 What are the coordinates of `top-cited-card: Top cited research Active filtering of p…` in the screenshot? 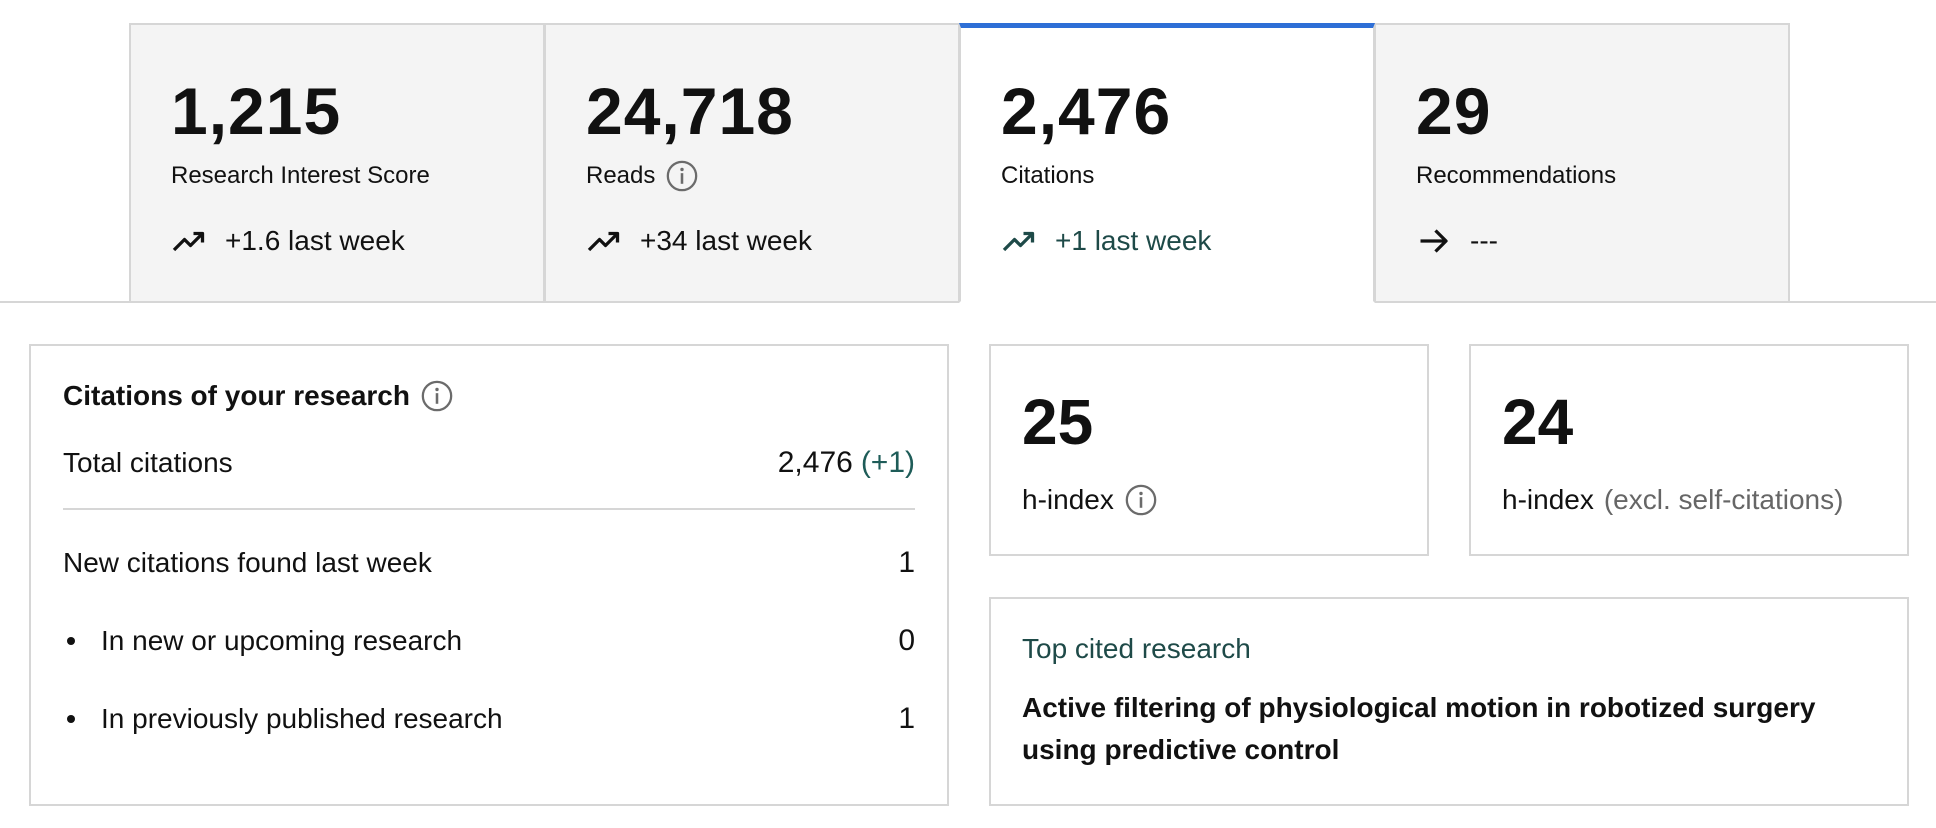 It's located at (1449, 701).